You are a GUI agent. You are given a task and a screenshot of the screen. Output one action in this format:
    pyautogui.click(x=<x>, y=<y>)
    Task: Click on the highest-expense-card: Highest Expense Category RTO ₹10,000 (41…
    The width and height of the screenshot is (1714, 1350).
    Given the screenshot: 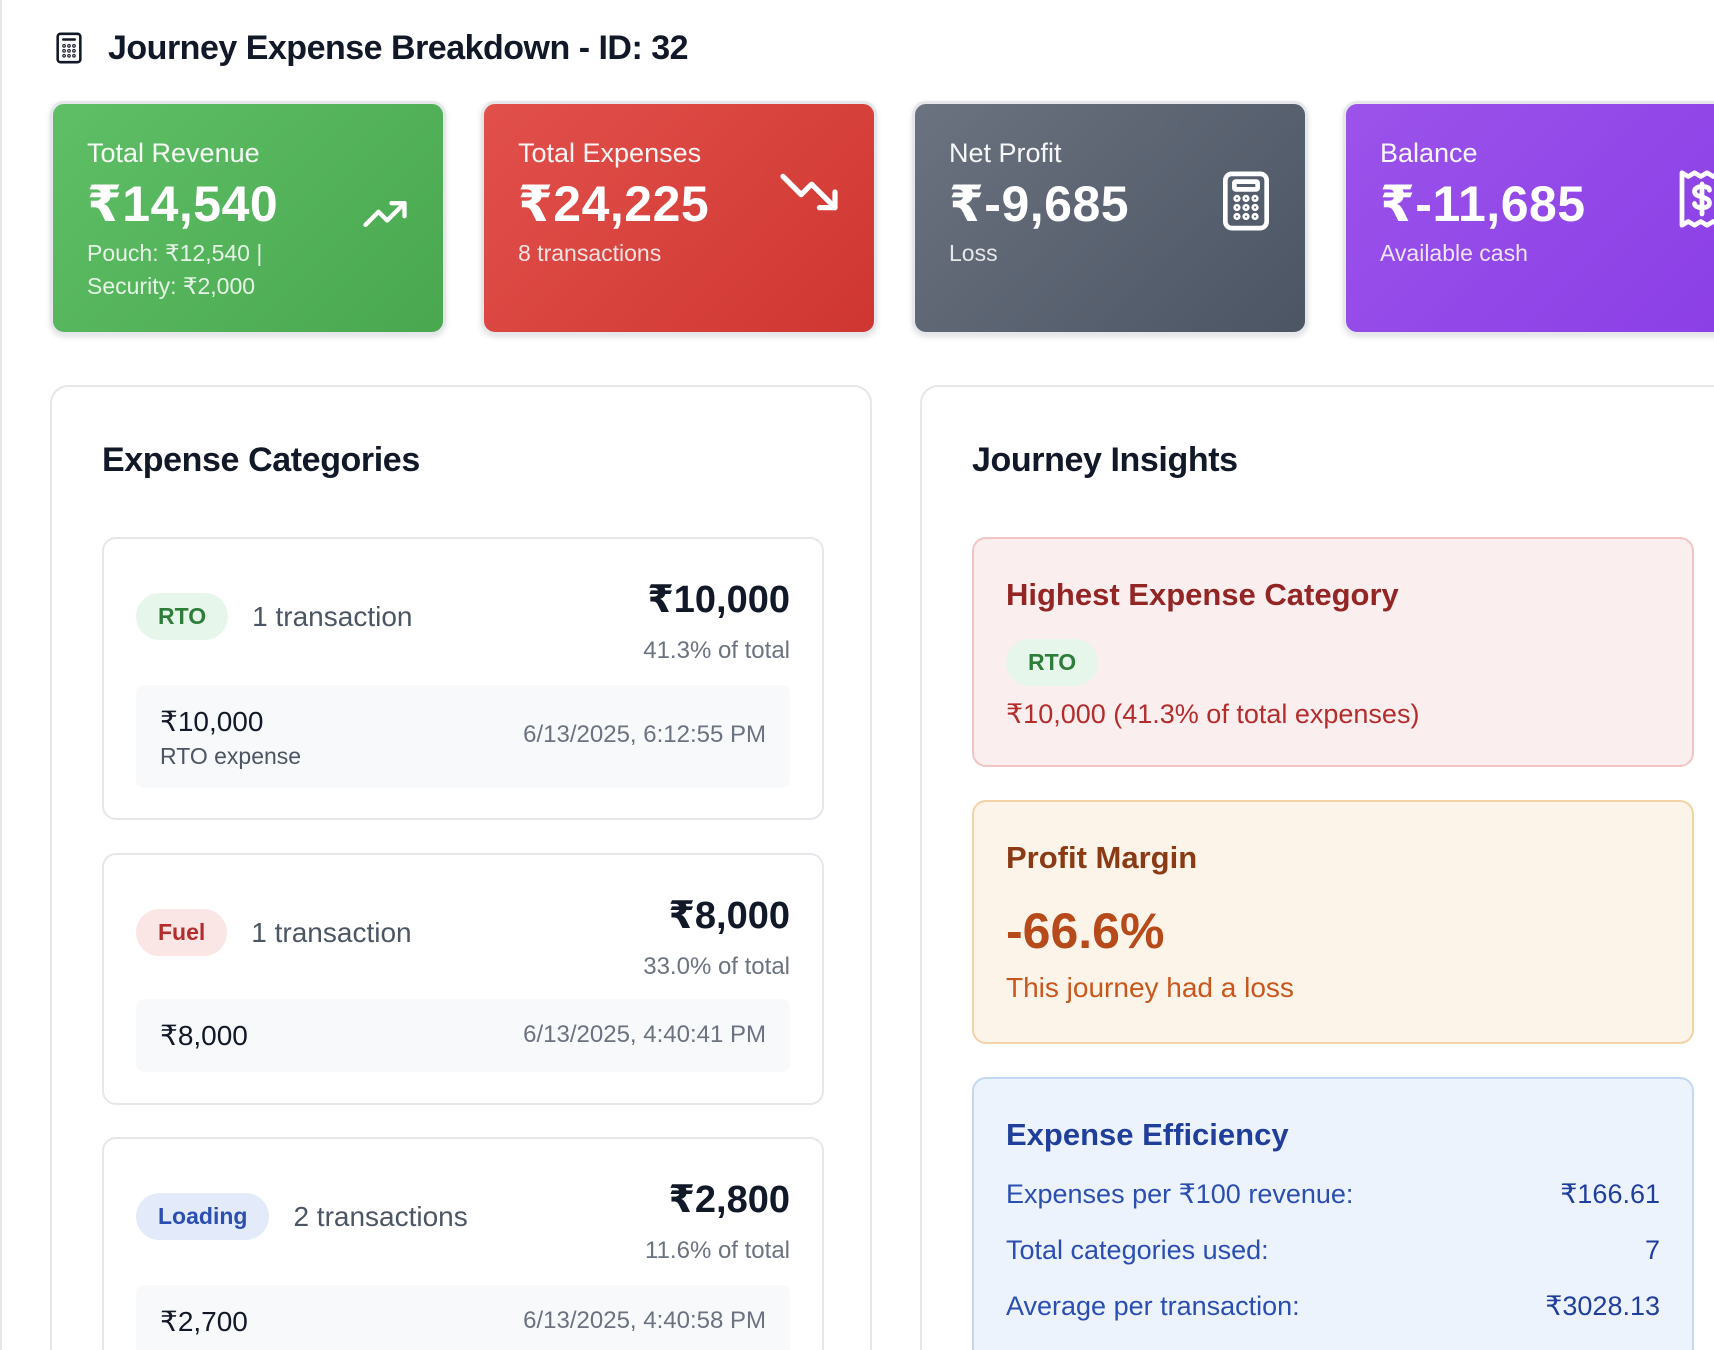 What is the action you would take?
    pyautogui.click(x=1333, y=652)
    